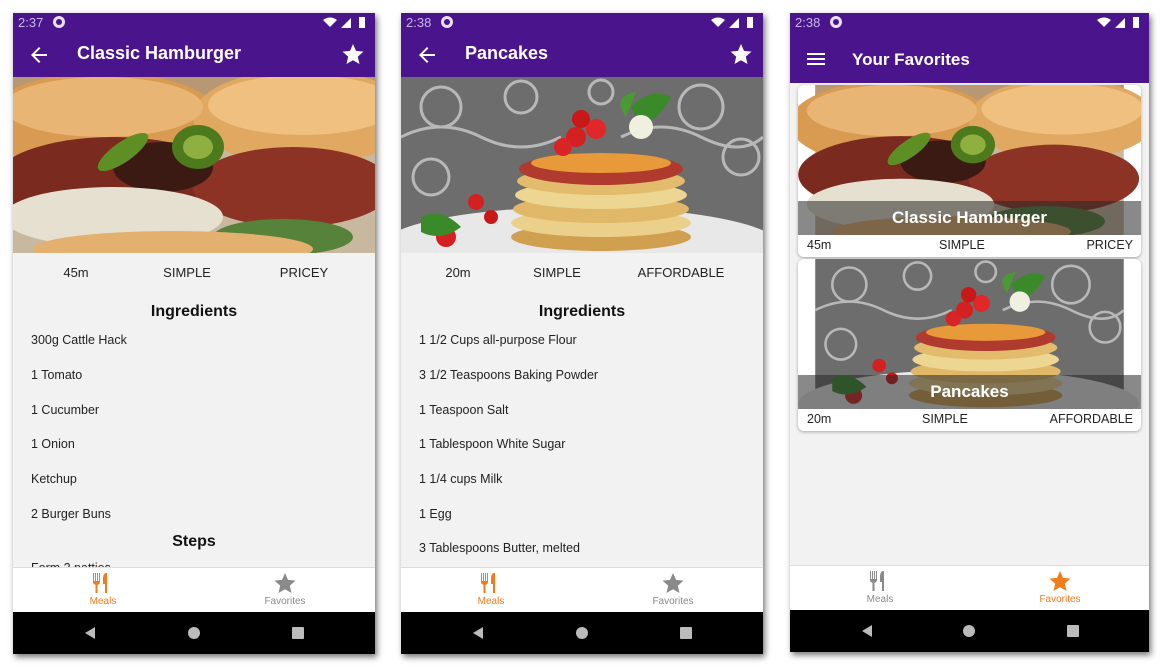 The height and width of the screenshot is (668, 1169). I want to click on app-bar: Classic Hamburger, so click(194, 55).